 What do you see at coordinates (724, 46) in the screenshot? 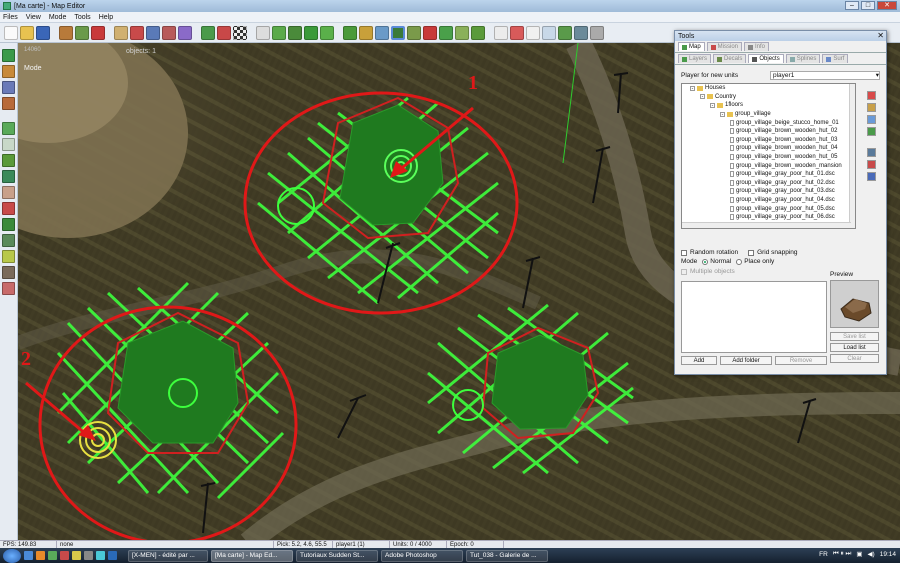
I see `tab-mission: Mission` at bounding box center [724, 46].